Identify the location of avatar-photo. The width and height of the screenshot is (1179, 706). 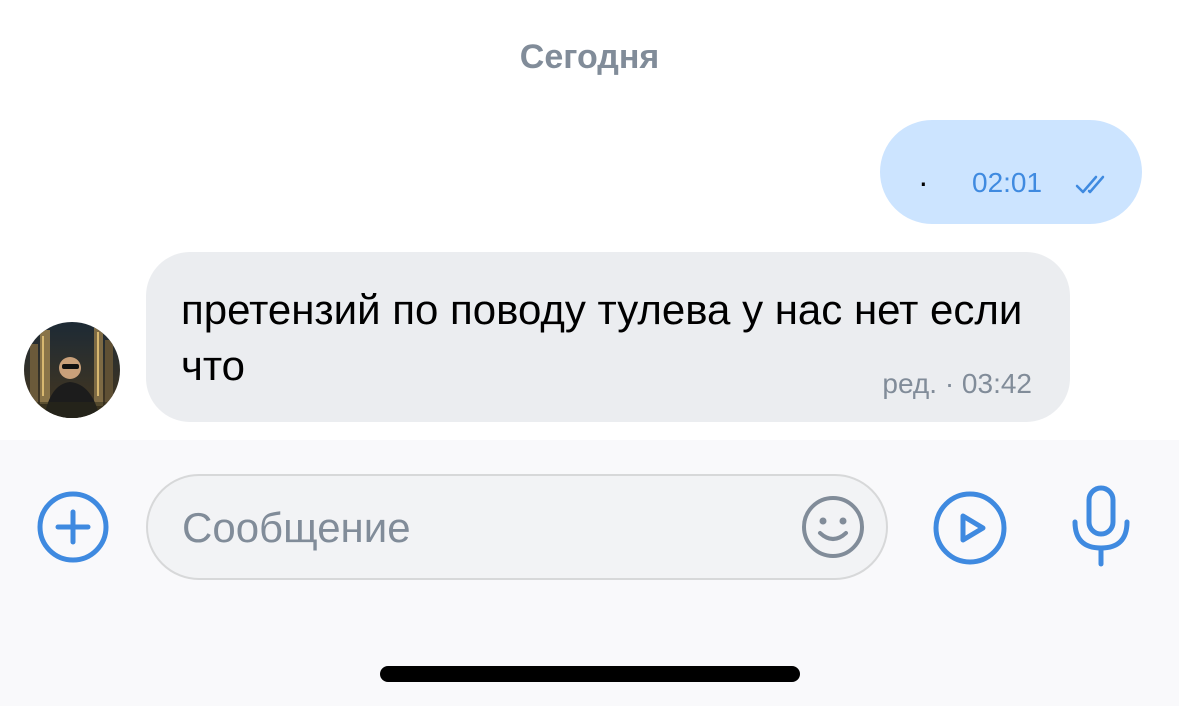
(72, 370).